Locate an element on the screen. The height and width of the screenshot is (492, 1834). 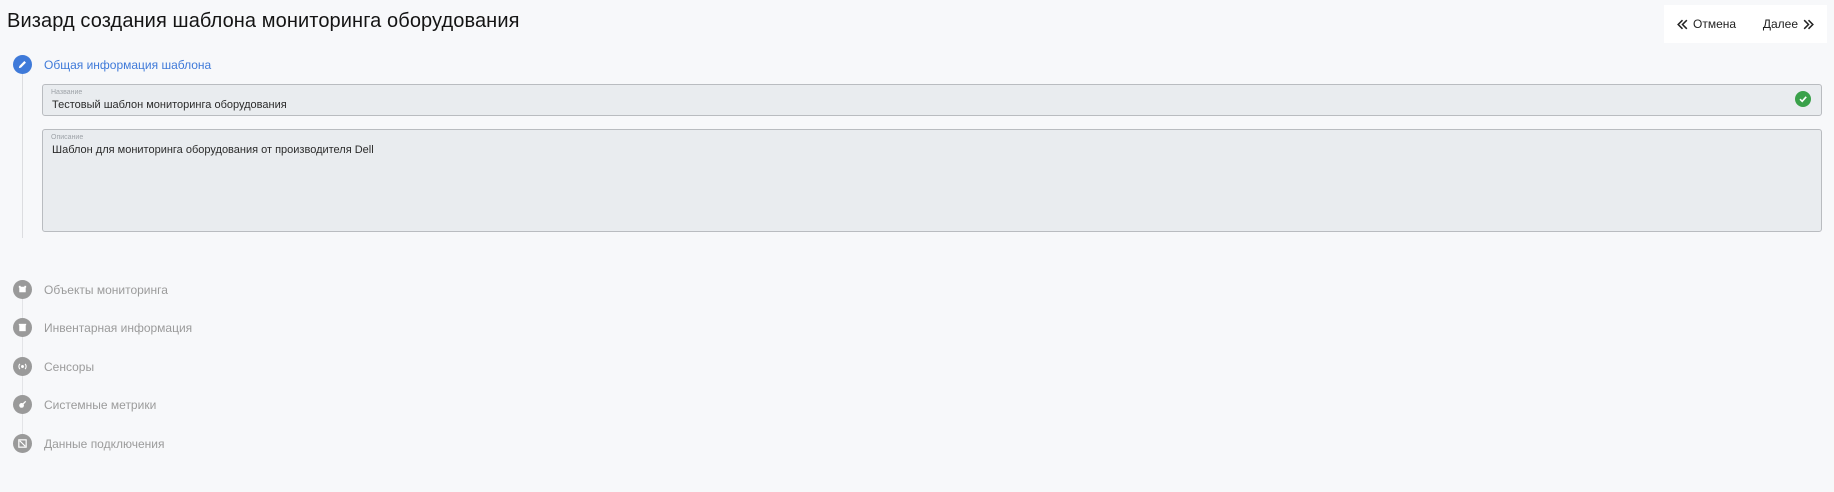
double-chevron-right-icon is located at coordinates (1808, 24).